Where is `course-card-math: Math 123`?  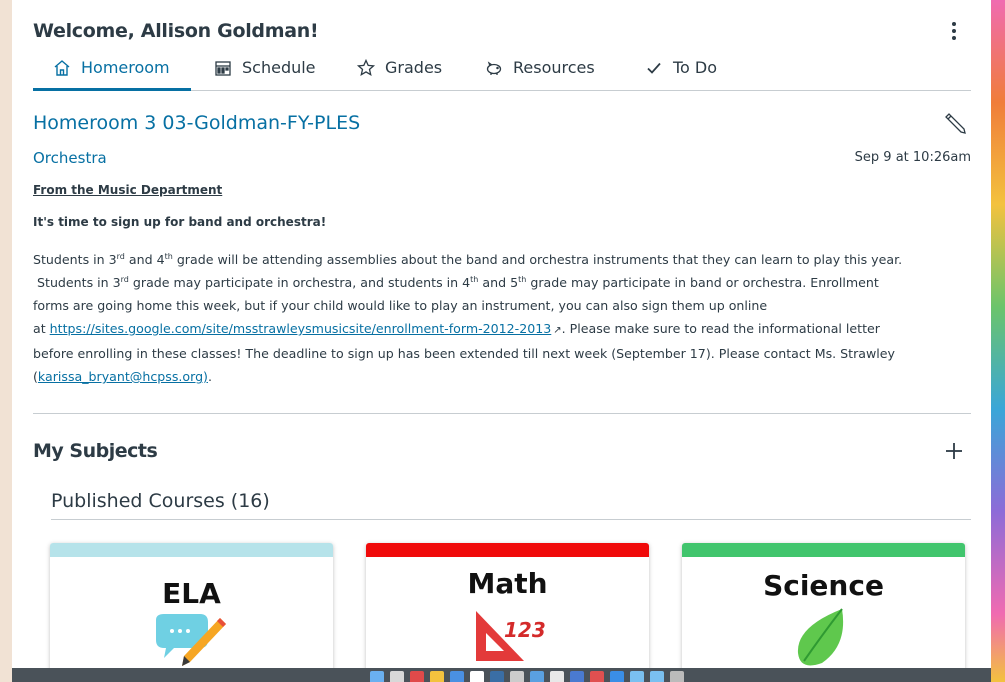
course-card-math: Math 123 is located at coordinates (507, 605).